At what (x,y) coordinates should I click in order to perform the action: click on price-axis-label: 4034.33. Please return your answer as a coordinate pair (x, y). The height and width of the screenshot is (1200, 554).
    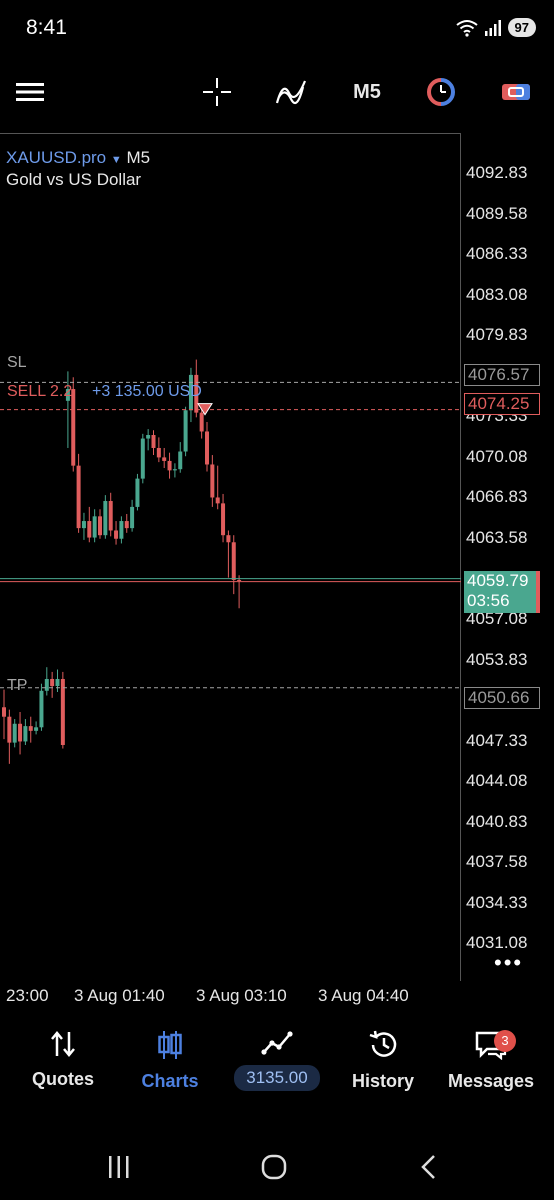
    Looking at the image, I should click on (497, 902).